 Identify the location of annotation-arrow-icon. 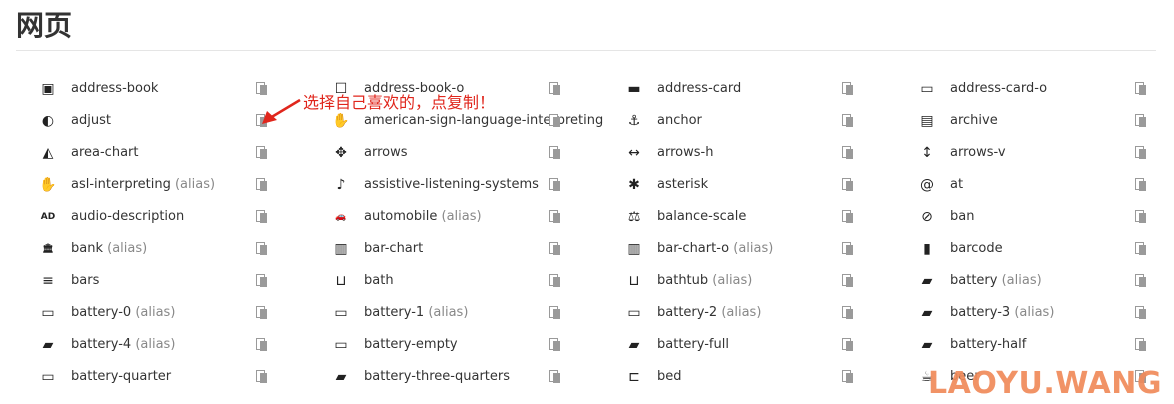
(281, 111).